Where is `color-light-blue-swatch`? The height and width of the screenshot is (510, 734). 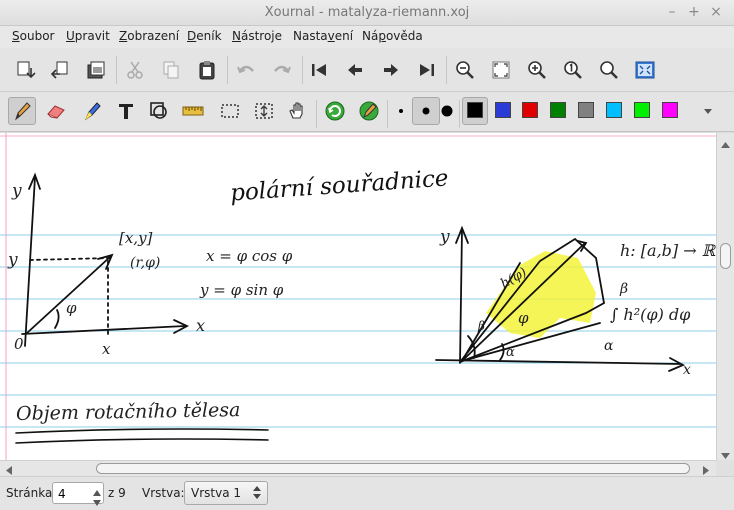
color-light-blue-swatch is located at coordinates (614, 110).